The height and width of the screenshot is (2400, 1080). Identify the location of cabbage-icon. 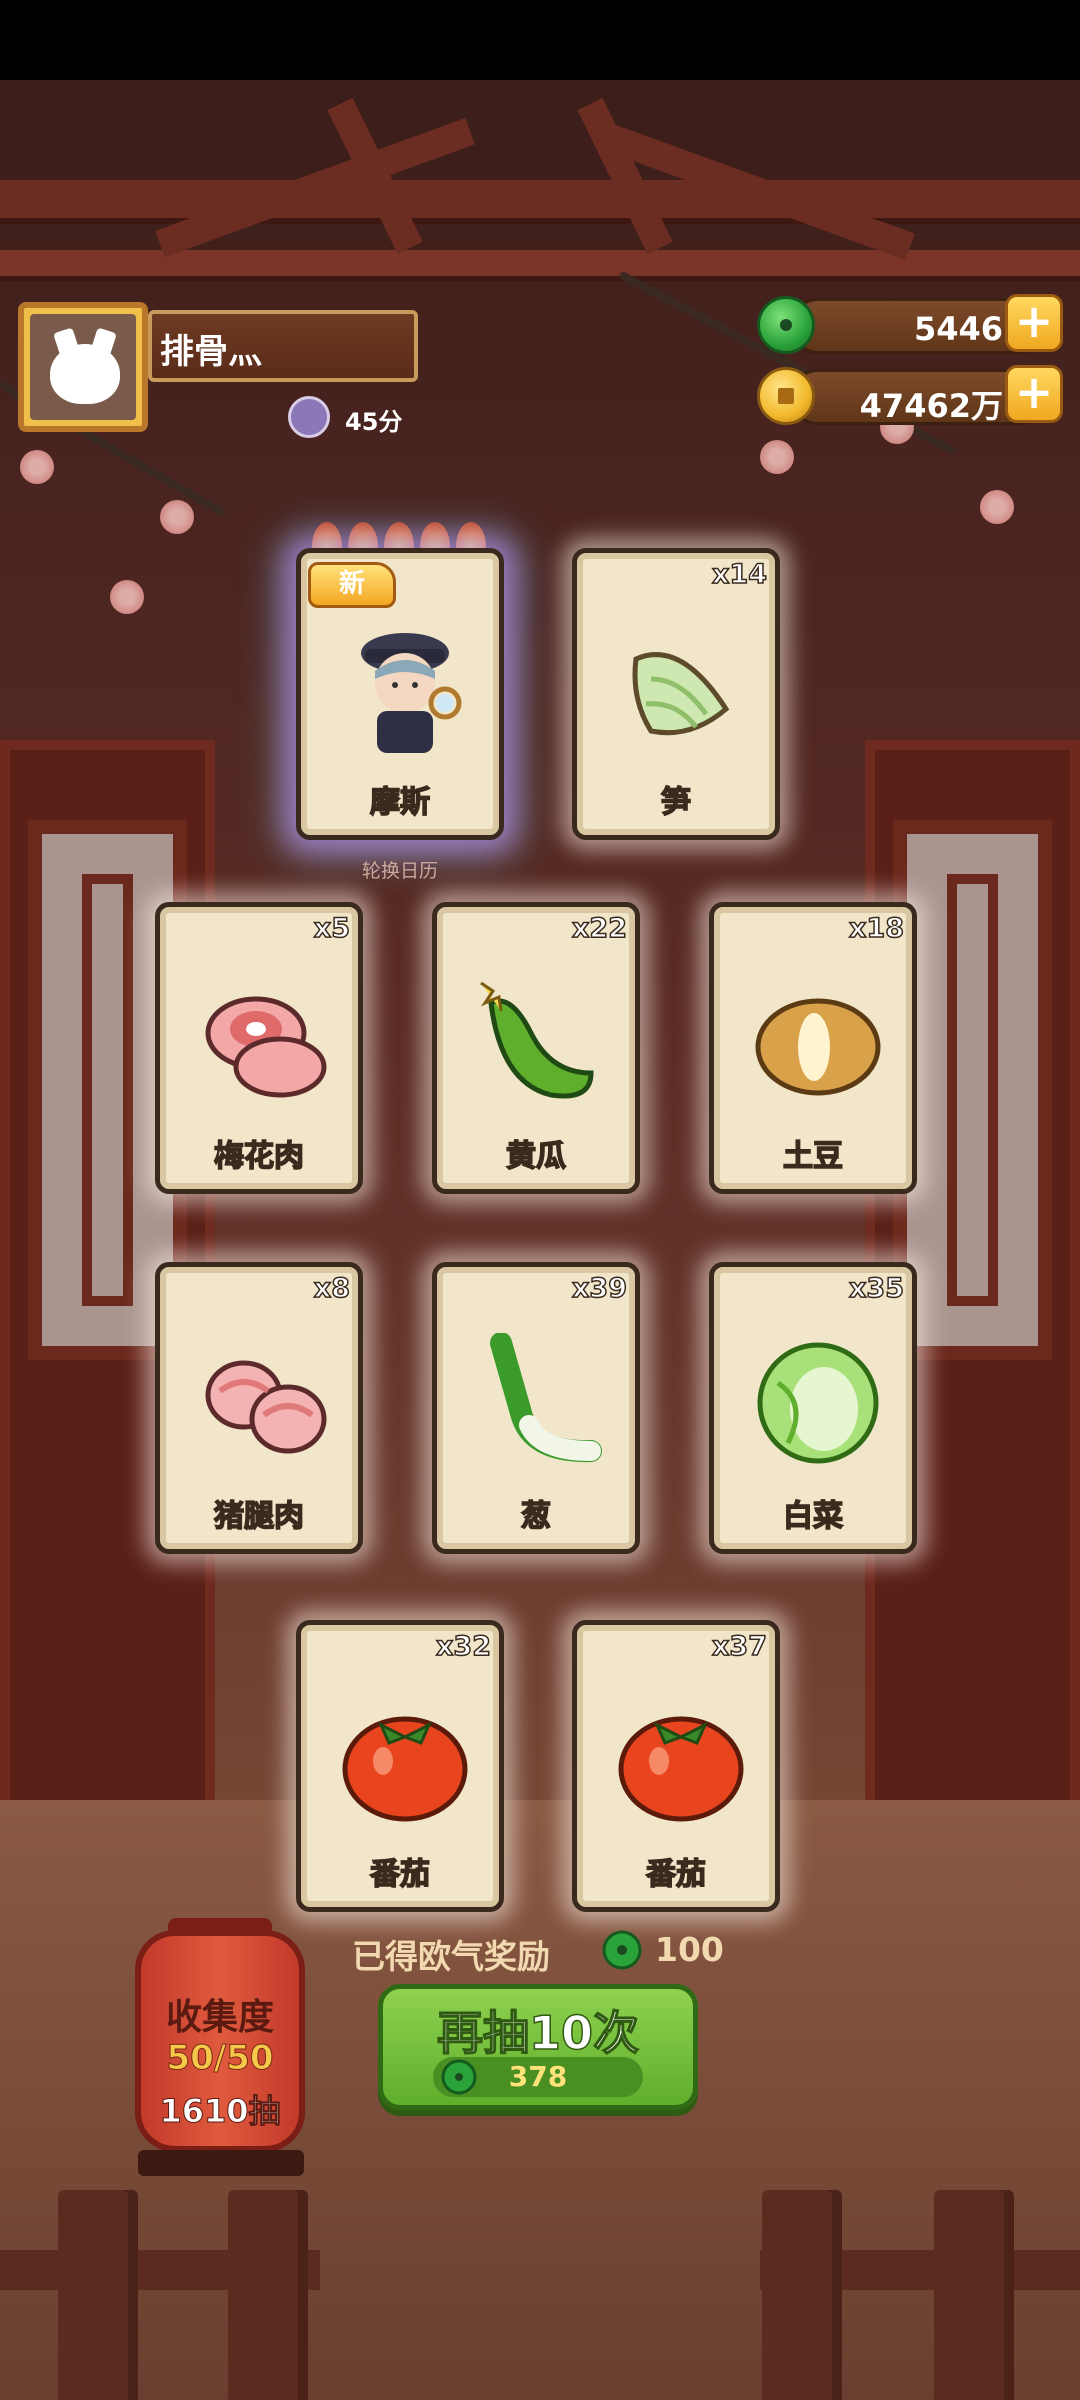
(818, 1403).